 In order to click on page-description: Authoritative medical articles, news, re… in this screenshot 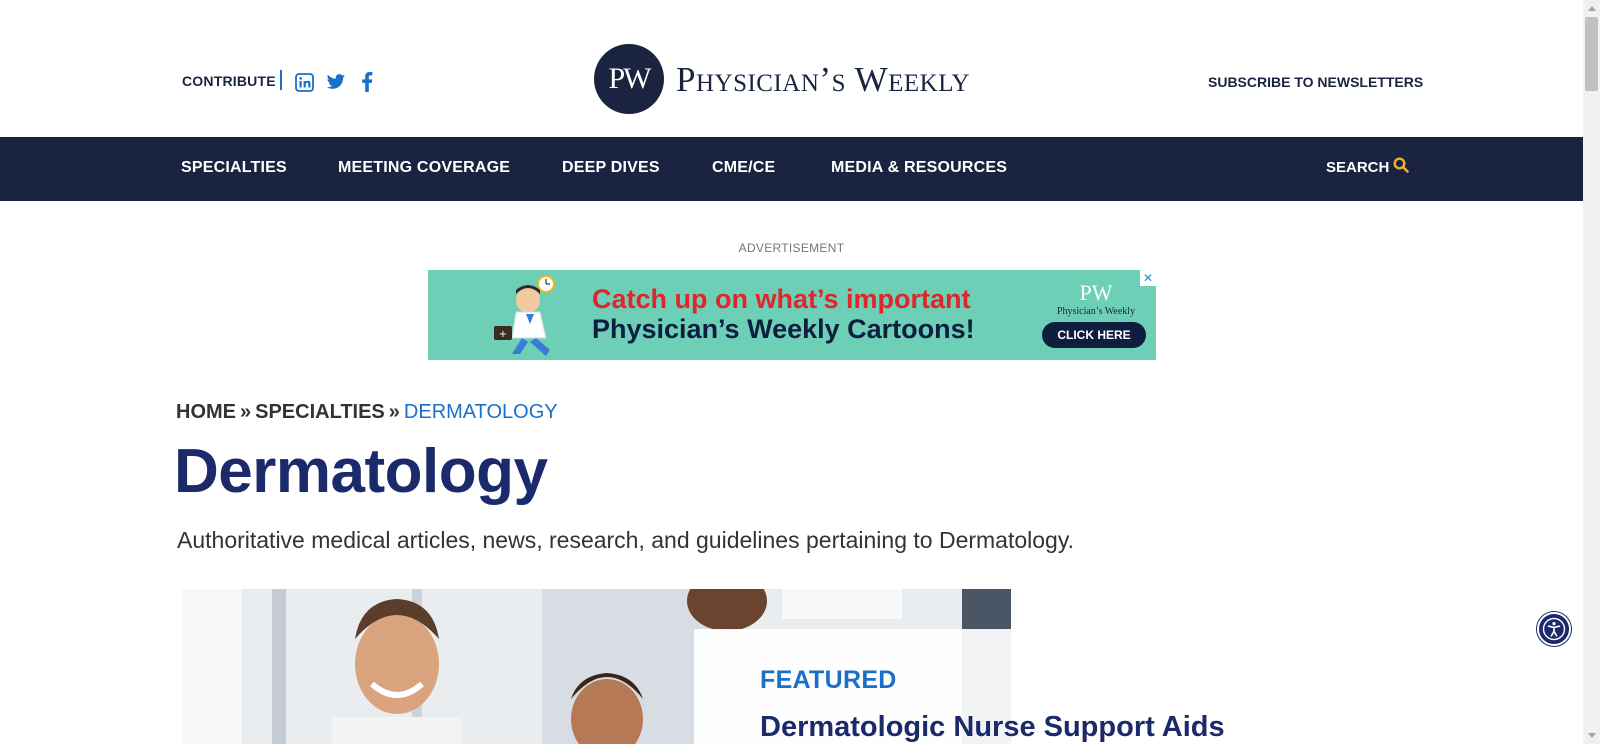, I will do `click(626, 540)`.